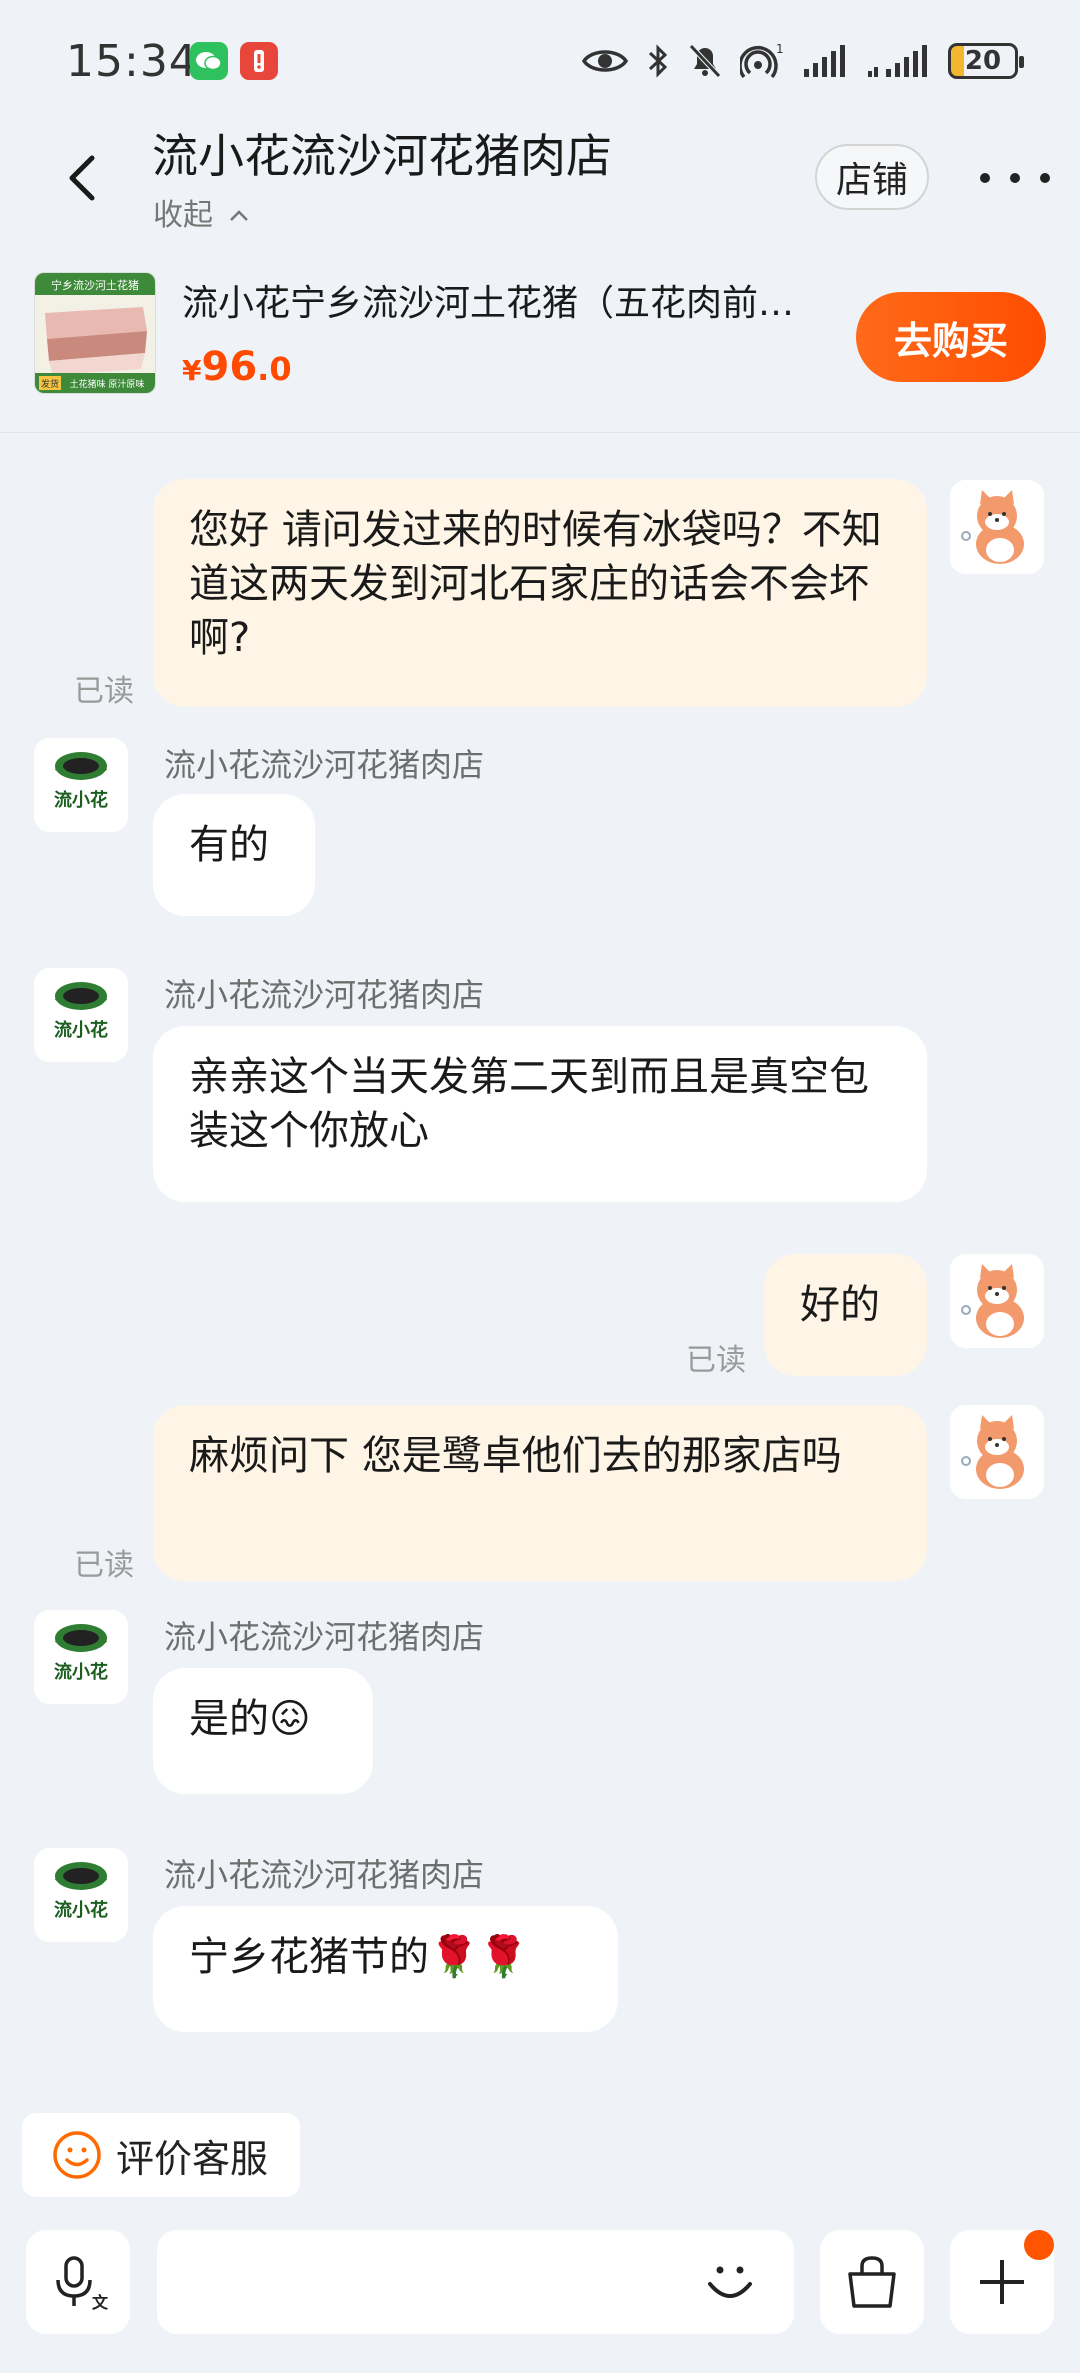 The height and width of the screenshot is (2373, 1080). Describe the element at coordinates (95, 333) in the screenshot. I see `product-thumbnail: 宁乡流沙河土花猪 发货 土花猪味 原汁原味` at that location.